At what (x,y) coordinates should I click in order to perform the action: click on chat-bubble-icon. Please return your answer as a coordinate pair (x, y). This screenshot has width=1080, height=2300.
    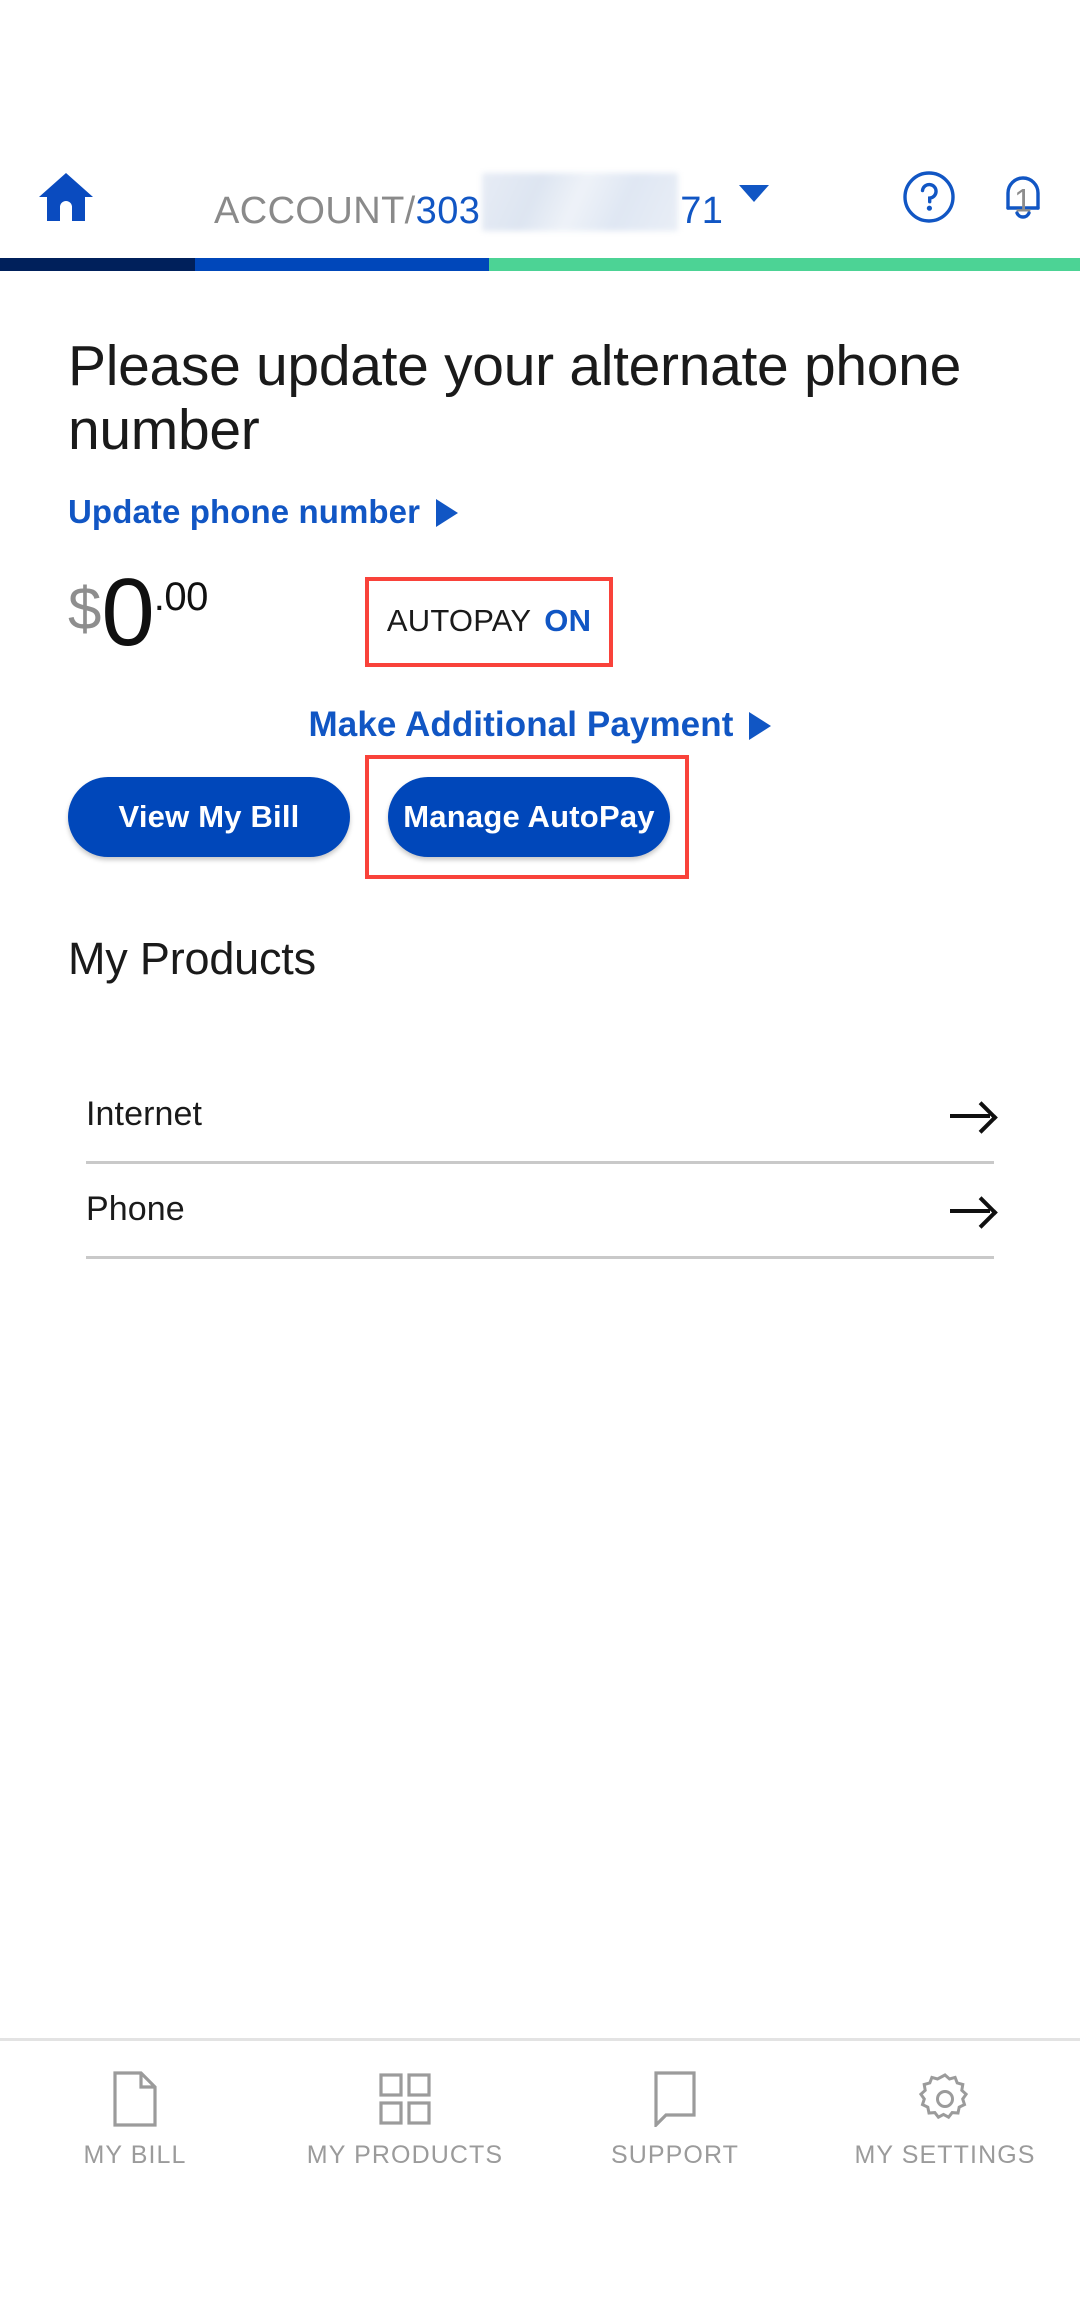
    Looking at the image, I should click on (675, 2099).